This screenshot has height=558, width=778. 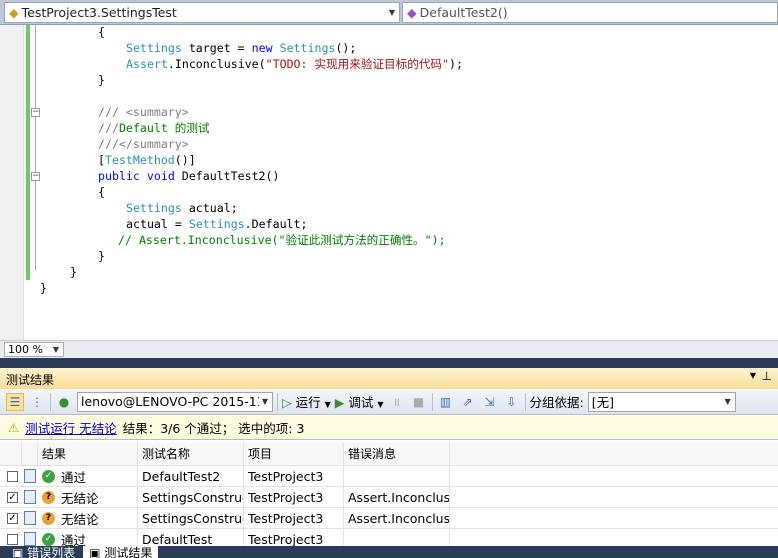 What do you see at coordinates (260, 454) in the screenshot?
I see `column-label: 项目` at bounding box center [260, 454].